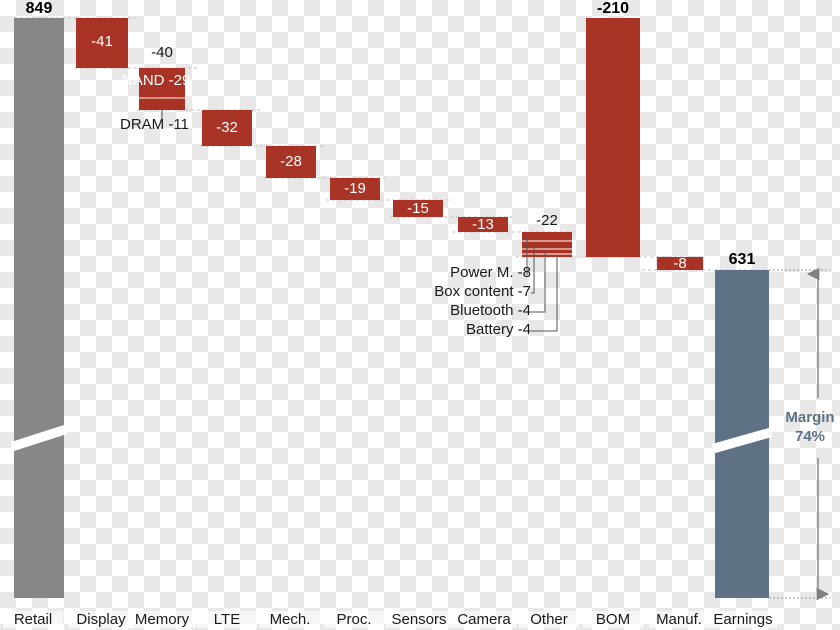 This screenshot has height=630, width=840. I want to click on segment-label-dram: DRAM -11, so click(154, 124).